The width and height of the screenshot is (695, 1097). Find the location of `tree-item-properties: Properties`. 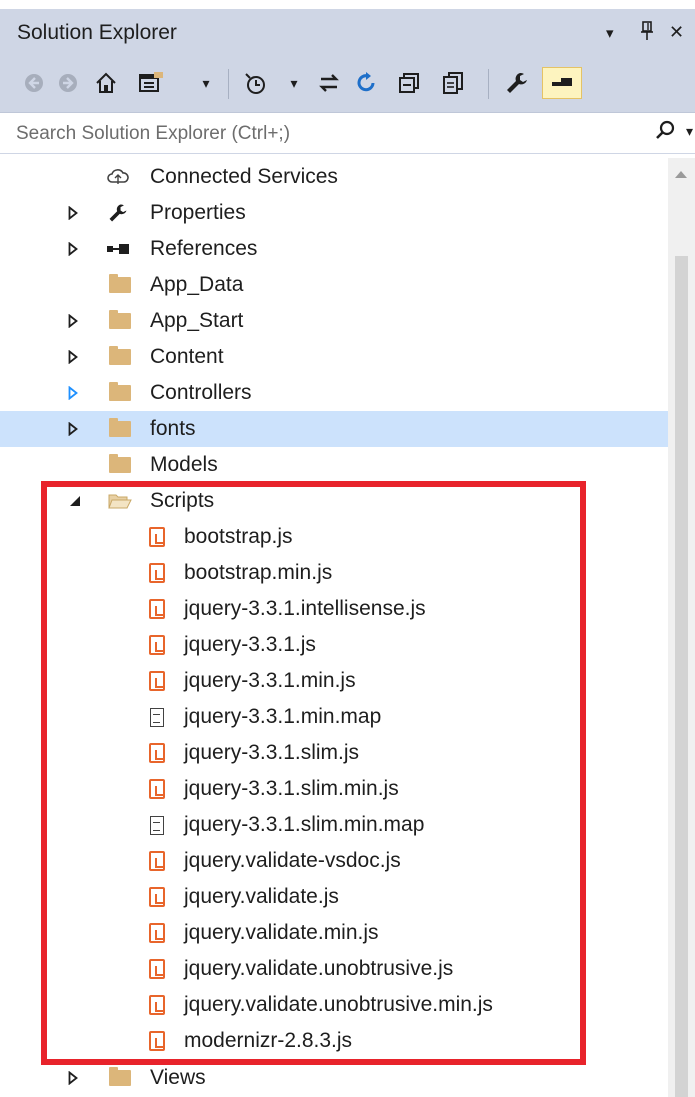

tree-item-properties: Properties is located at coordinates (334, 213).